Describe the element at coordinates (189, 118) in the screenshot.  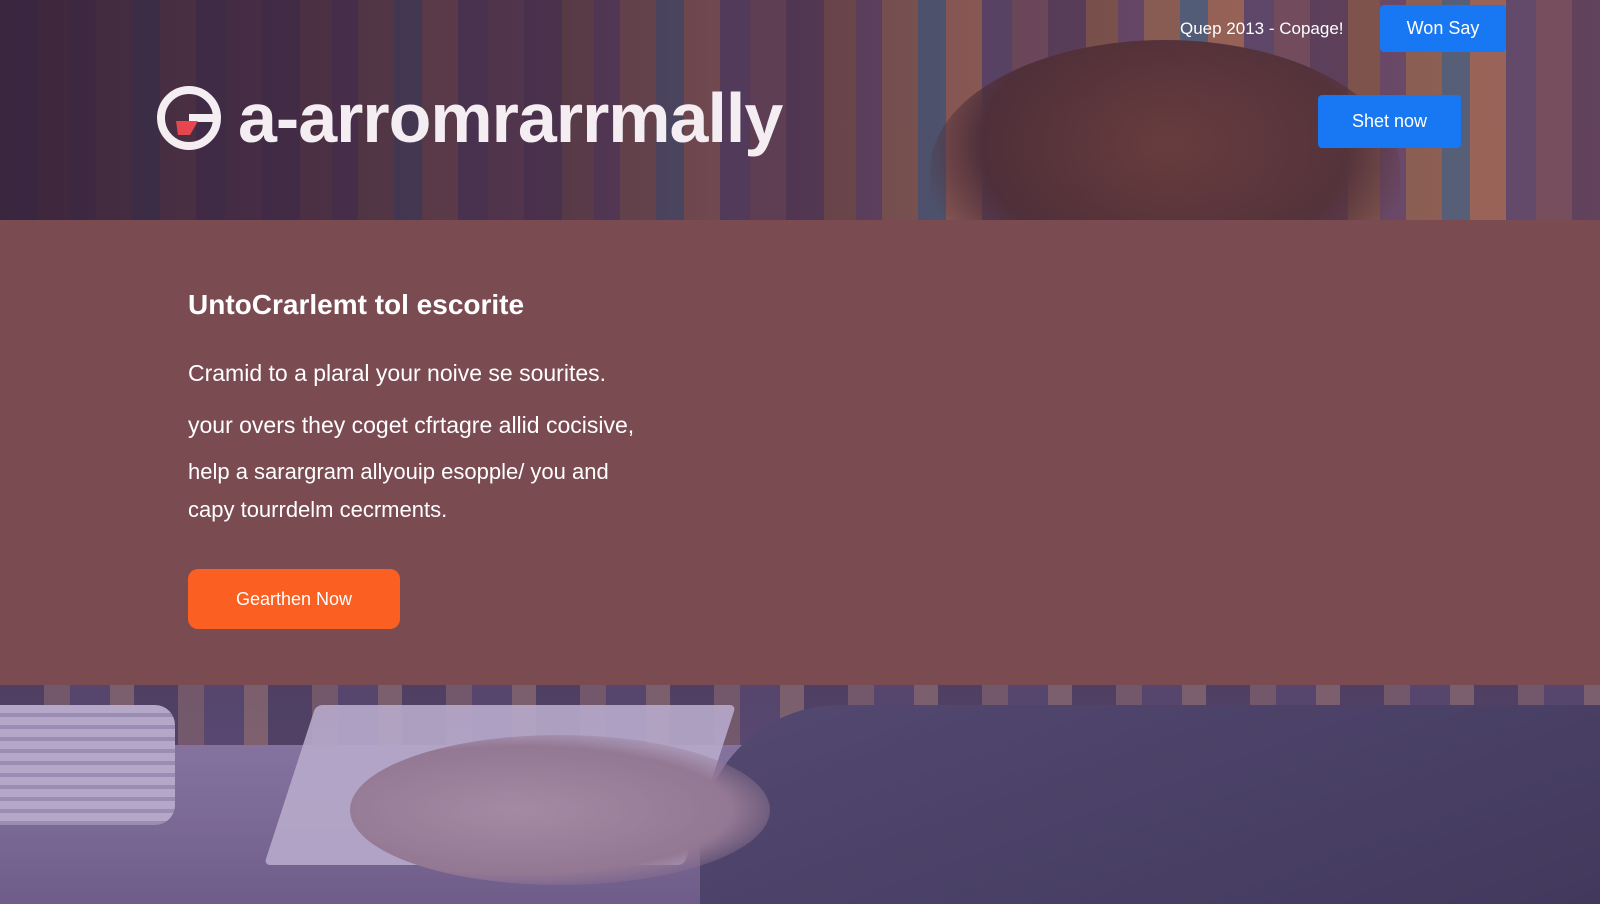
I see `brand-logo-icon` at that location.